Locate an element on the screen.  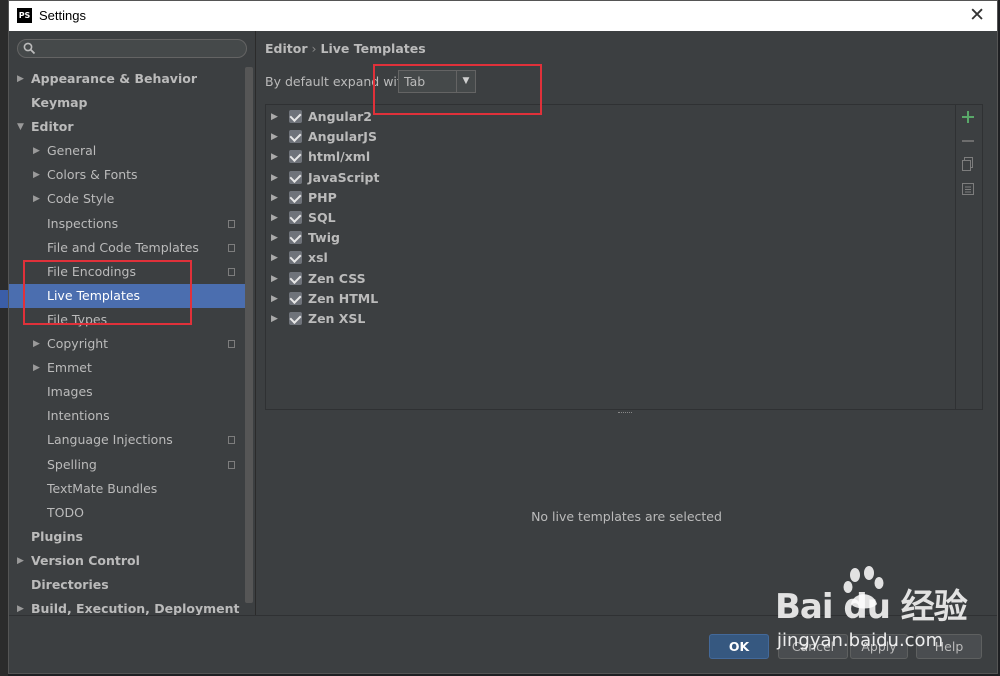
remove-icon is located at coordinates (968, 142).